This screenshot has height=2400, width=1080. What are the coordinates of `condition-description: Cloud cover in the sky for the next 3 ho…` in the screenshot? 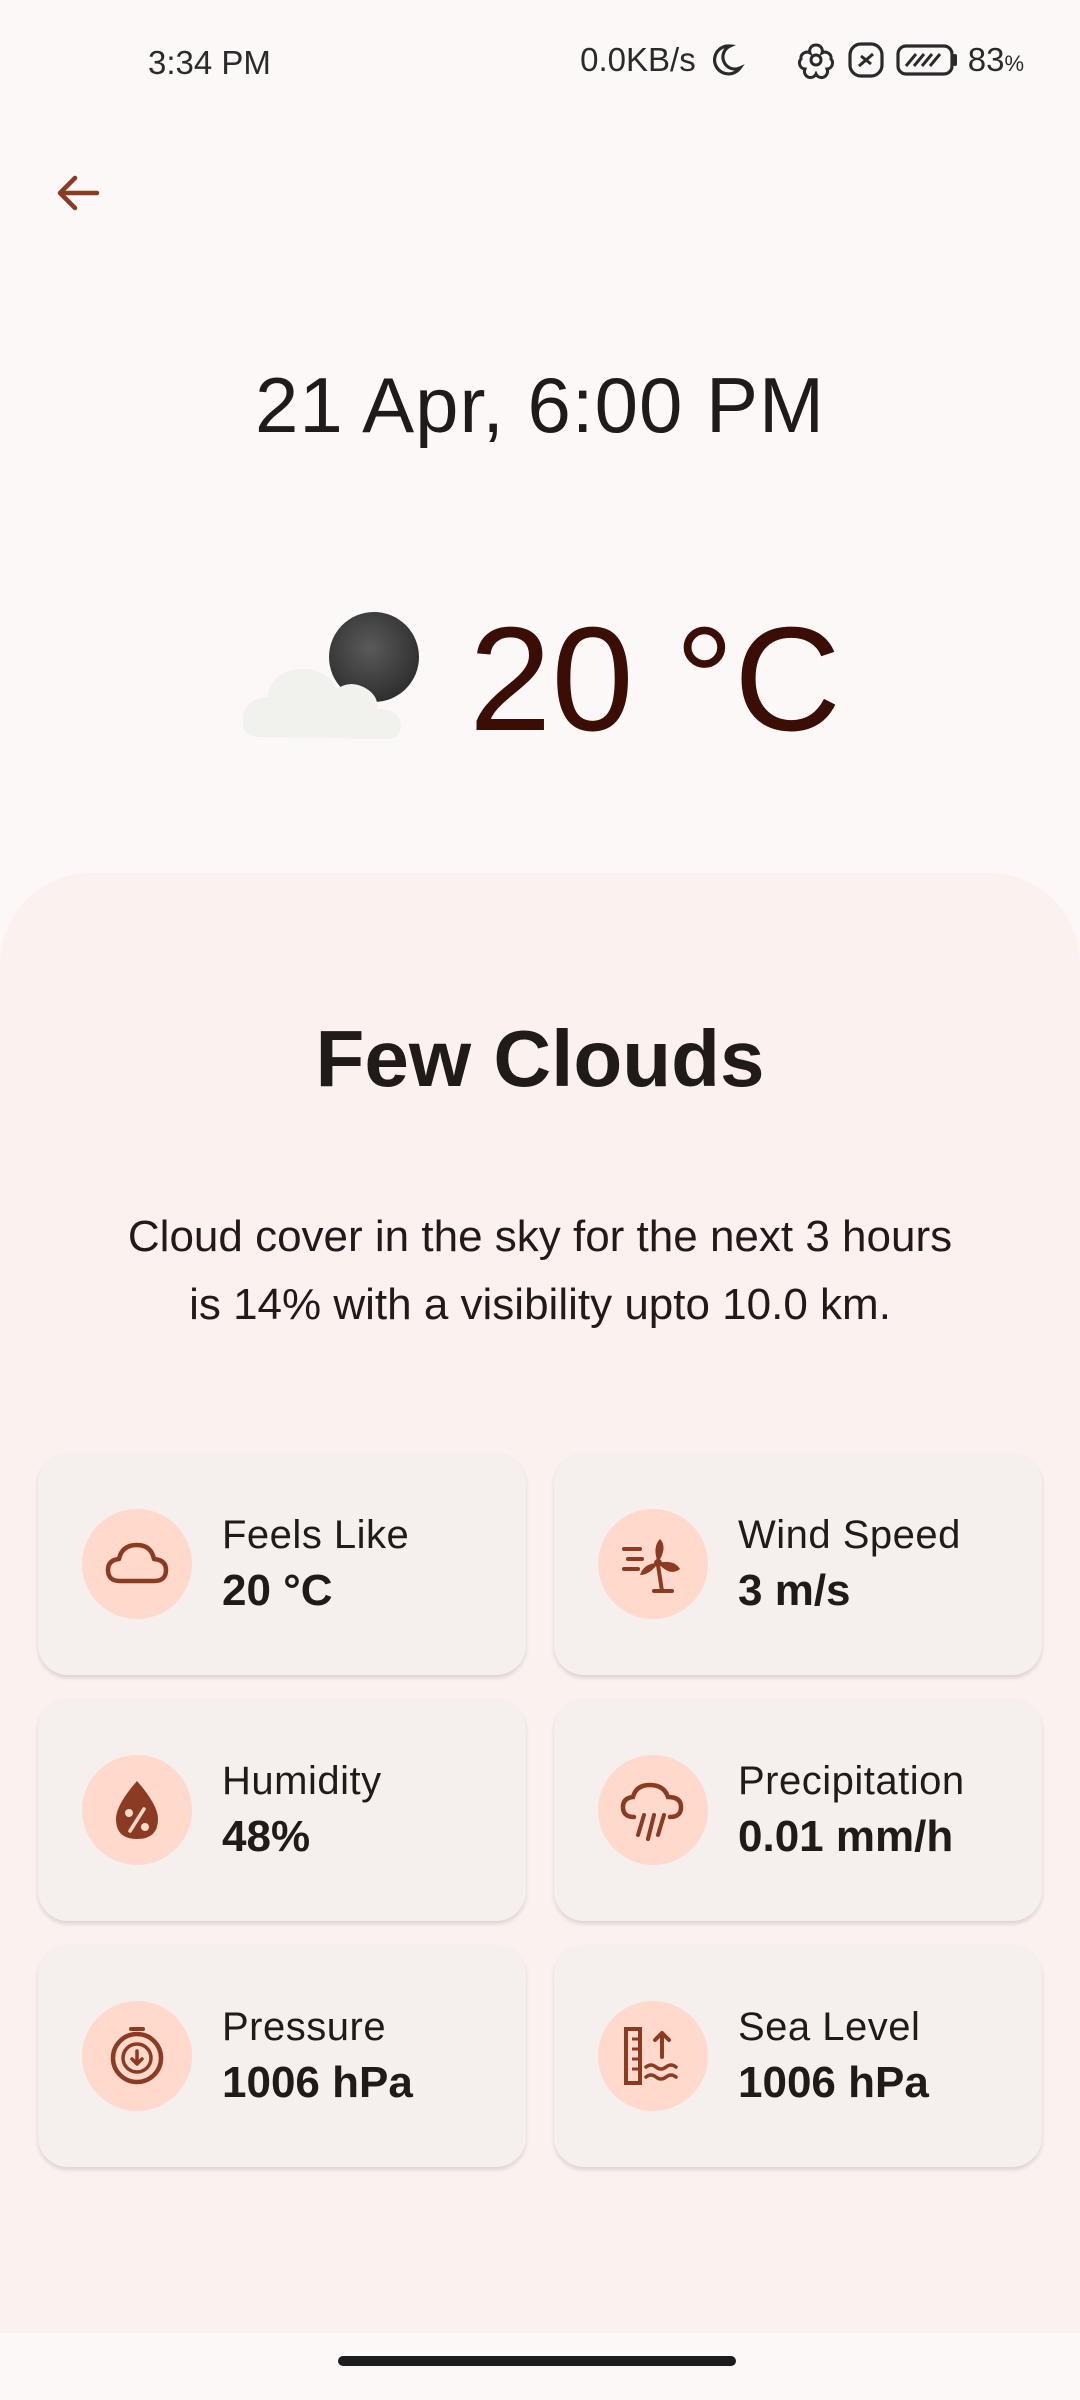 It's located at (540, 1270).